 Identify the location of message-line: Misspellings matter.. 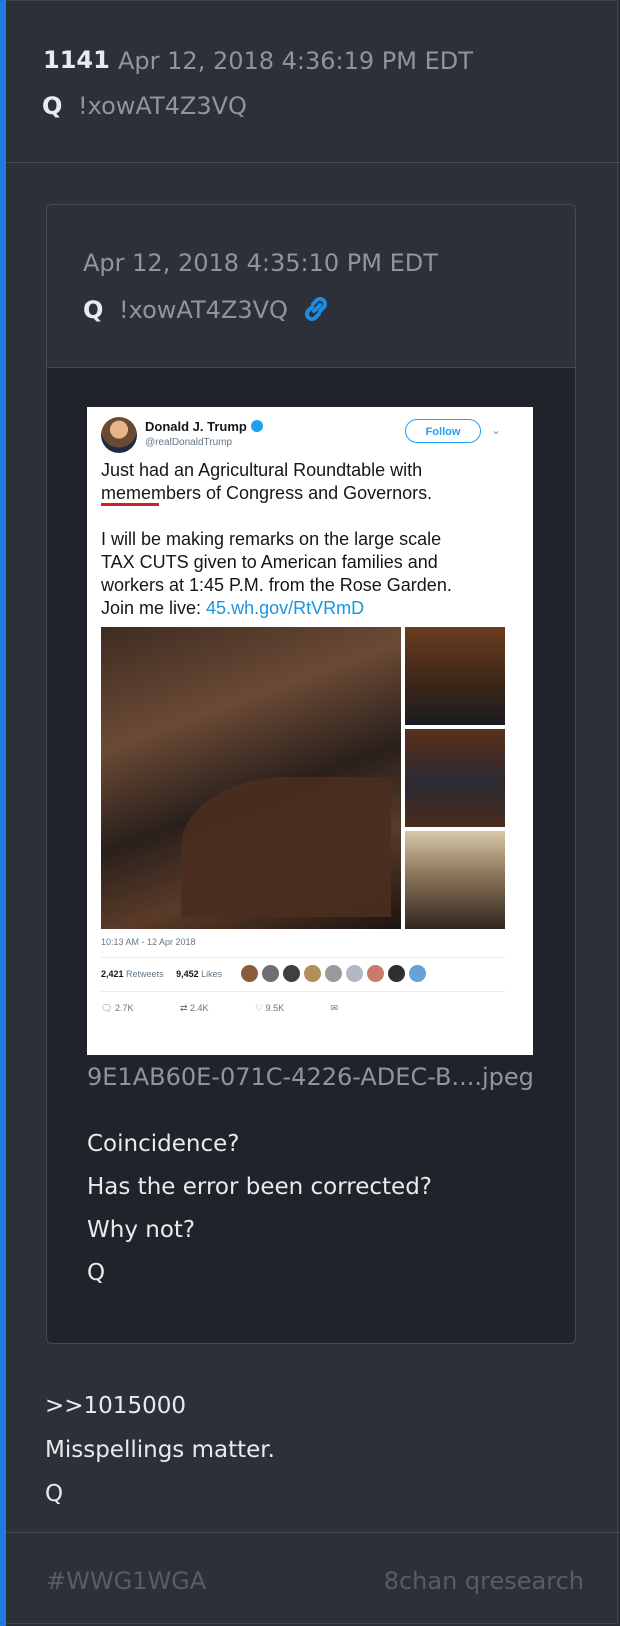
(160, 1450).